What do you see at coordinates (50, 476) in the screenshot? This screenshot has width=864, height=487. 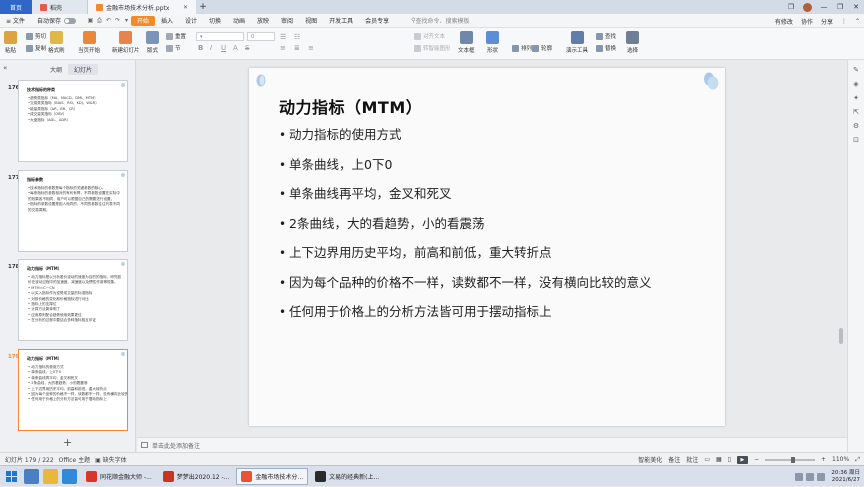 I see `file-explorer-icon` at bounding box center [50, 476].